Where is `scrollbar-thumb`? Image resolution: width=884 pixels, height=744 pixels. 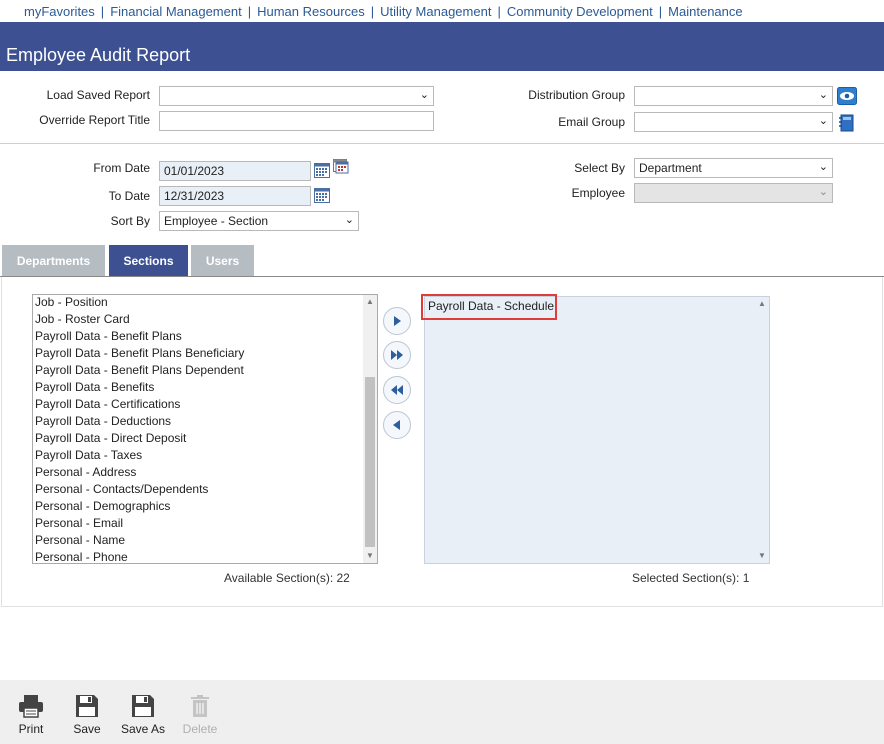
scrollbar-thumb is located at coordinates (370, 462).